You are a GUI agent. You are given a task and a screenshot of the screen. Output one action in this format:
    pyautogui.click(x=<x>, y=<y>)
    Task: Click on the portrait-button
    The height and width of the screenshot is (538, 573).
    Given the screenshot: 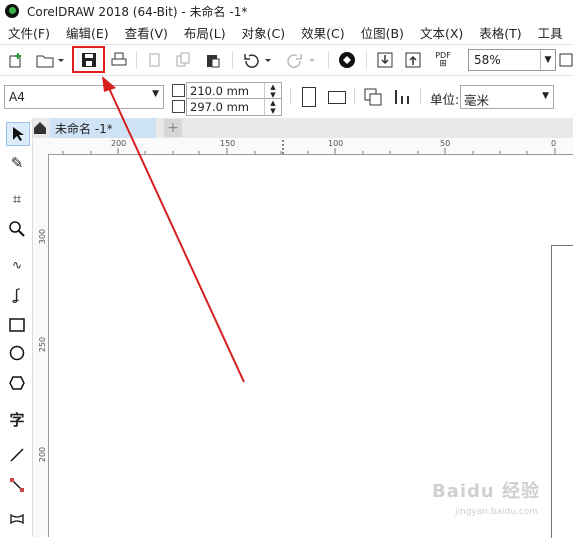 What is the action you would take?
    pyautogui.click(x=309, y=97)
    